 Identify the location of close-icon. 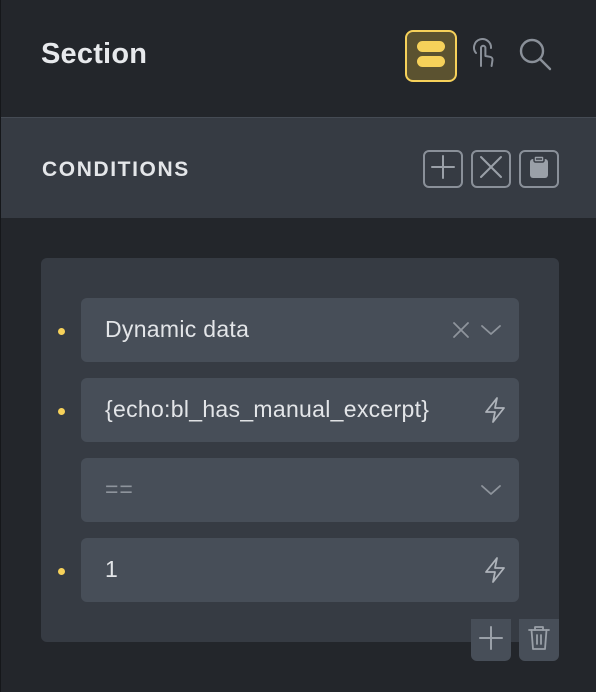
(491, 169).